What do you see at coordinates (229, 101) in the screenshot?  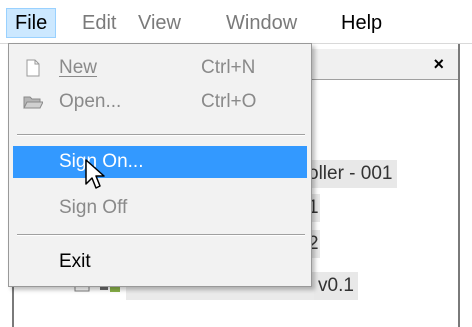 I see `menu-item-shortcut: Ctrl+O` at bounding box center [229, 101].